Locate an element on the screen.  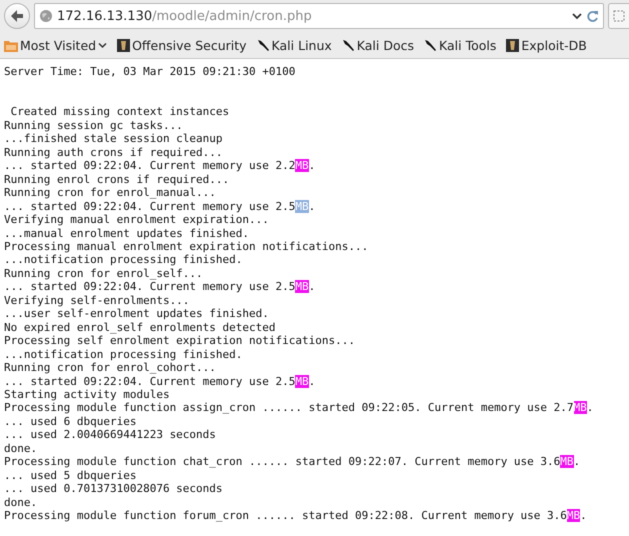
log-line: Processing module function assign_cron ...... started 09:22:05. Current memory use 2.7 is located at coordinates (289, 407).